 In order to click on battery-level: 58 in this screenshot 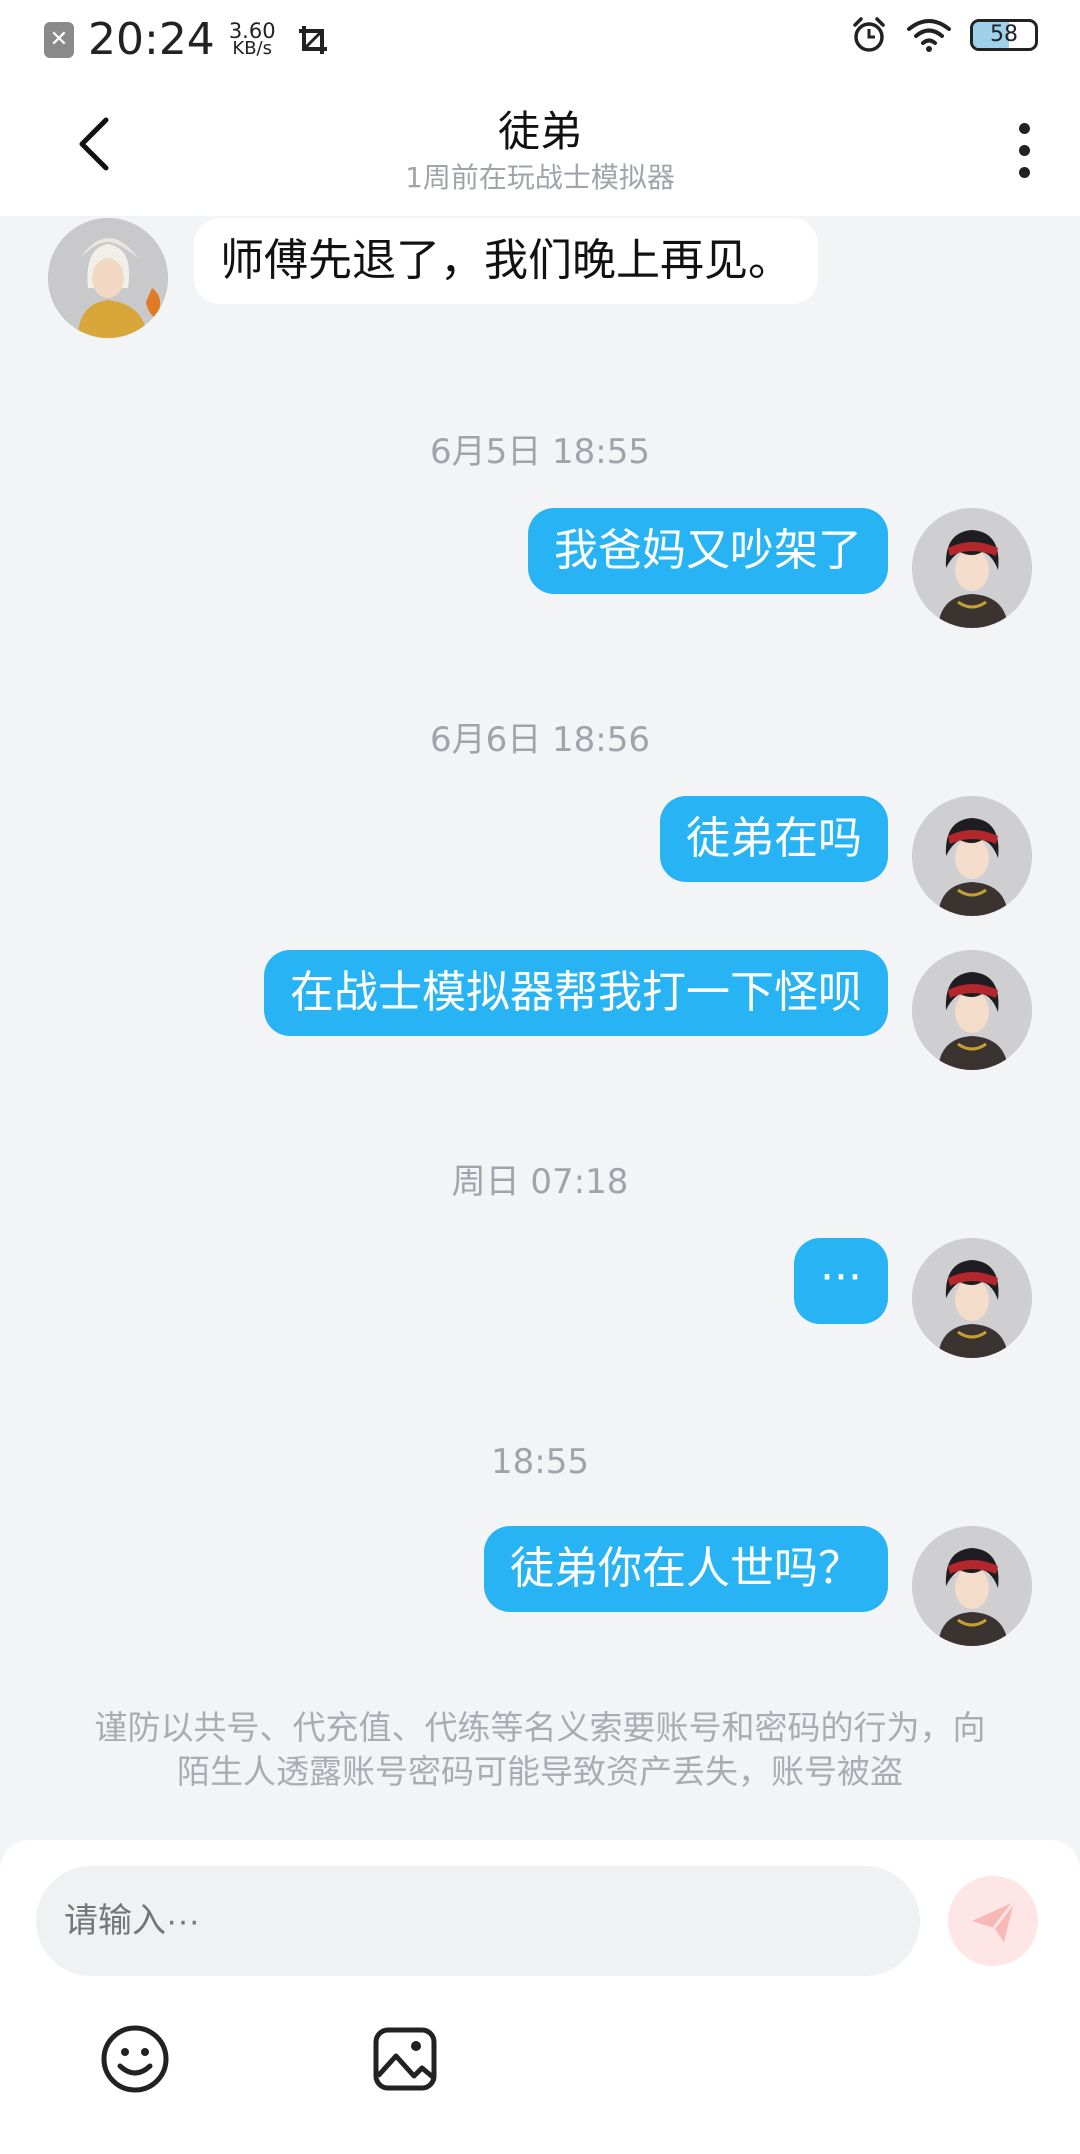, I will do `click(1004, 34)`.